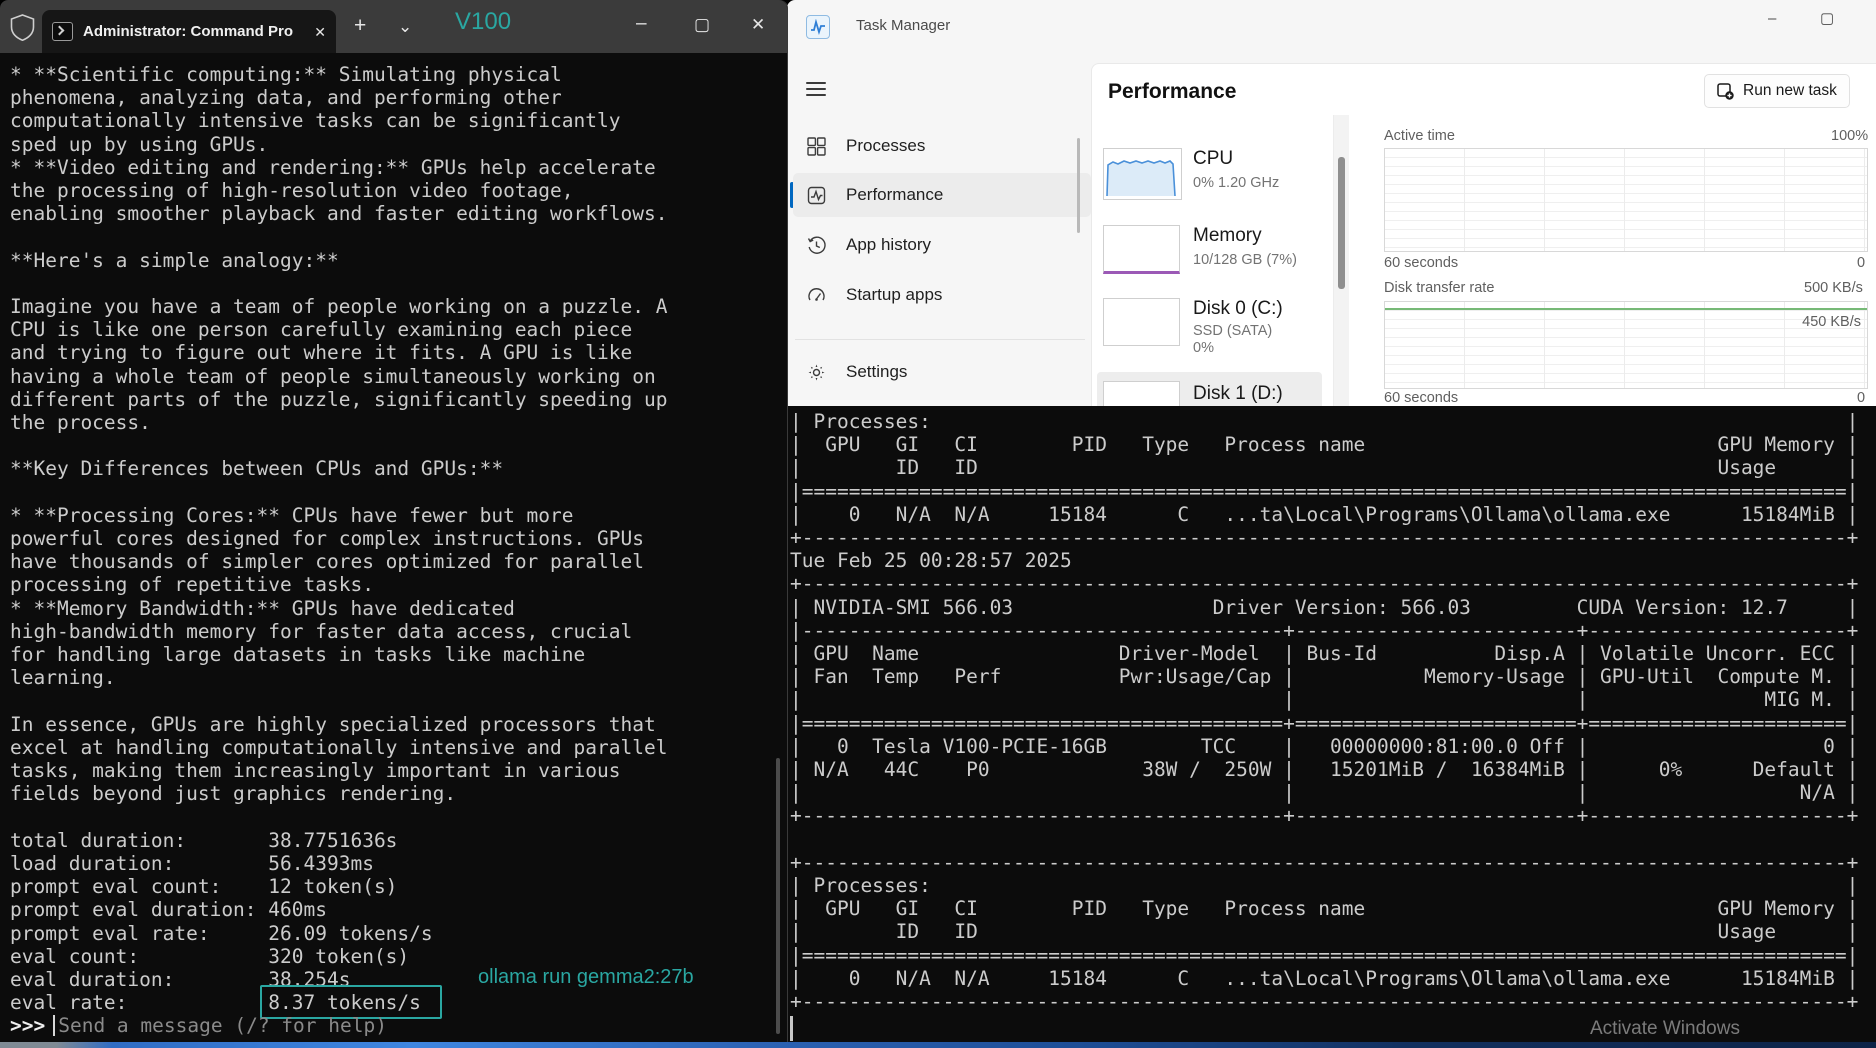  Describe the element at coordinates (1421, 398) in the screenshot. I see `transfer-rate-xlabel: 60 seconds` at that location.